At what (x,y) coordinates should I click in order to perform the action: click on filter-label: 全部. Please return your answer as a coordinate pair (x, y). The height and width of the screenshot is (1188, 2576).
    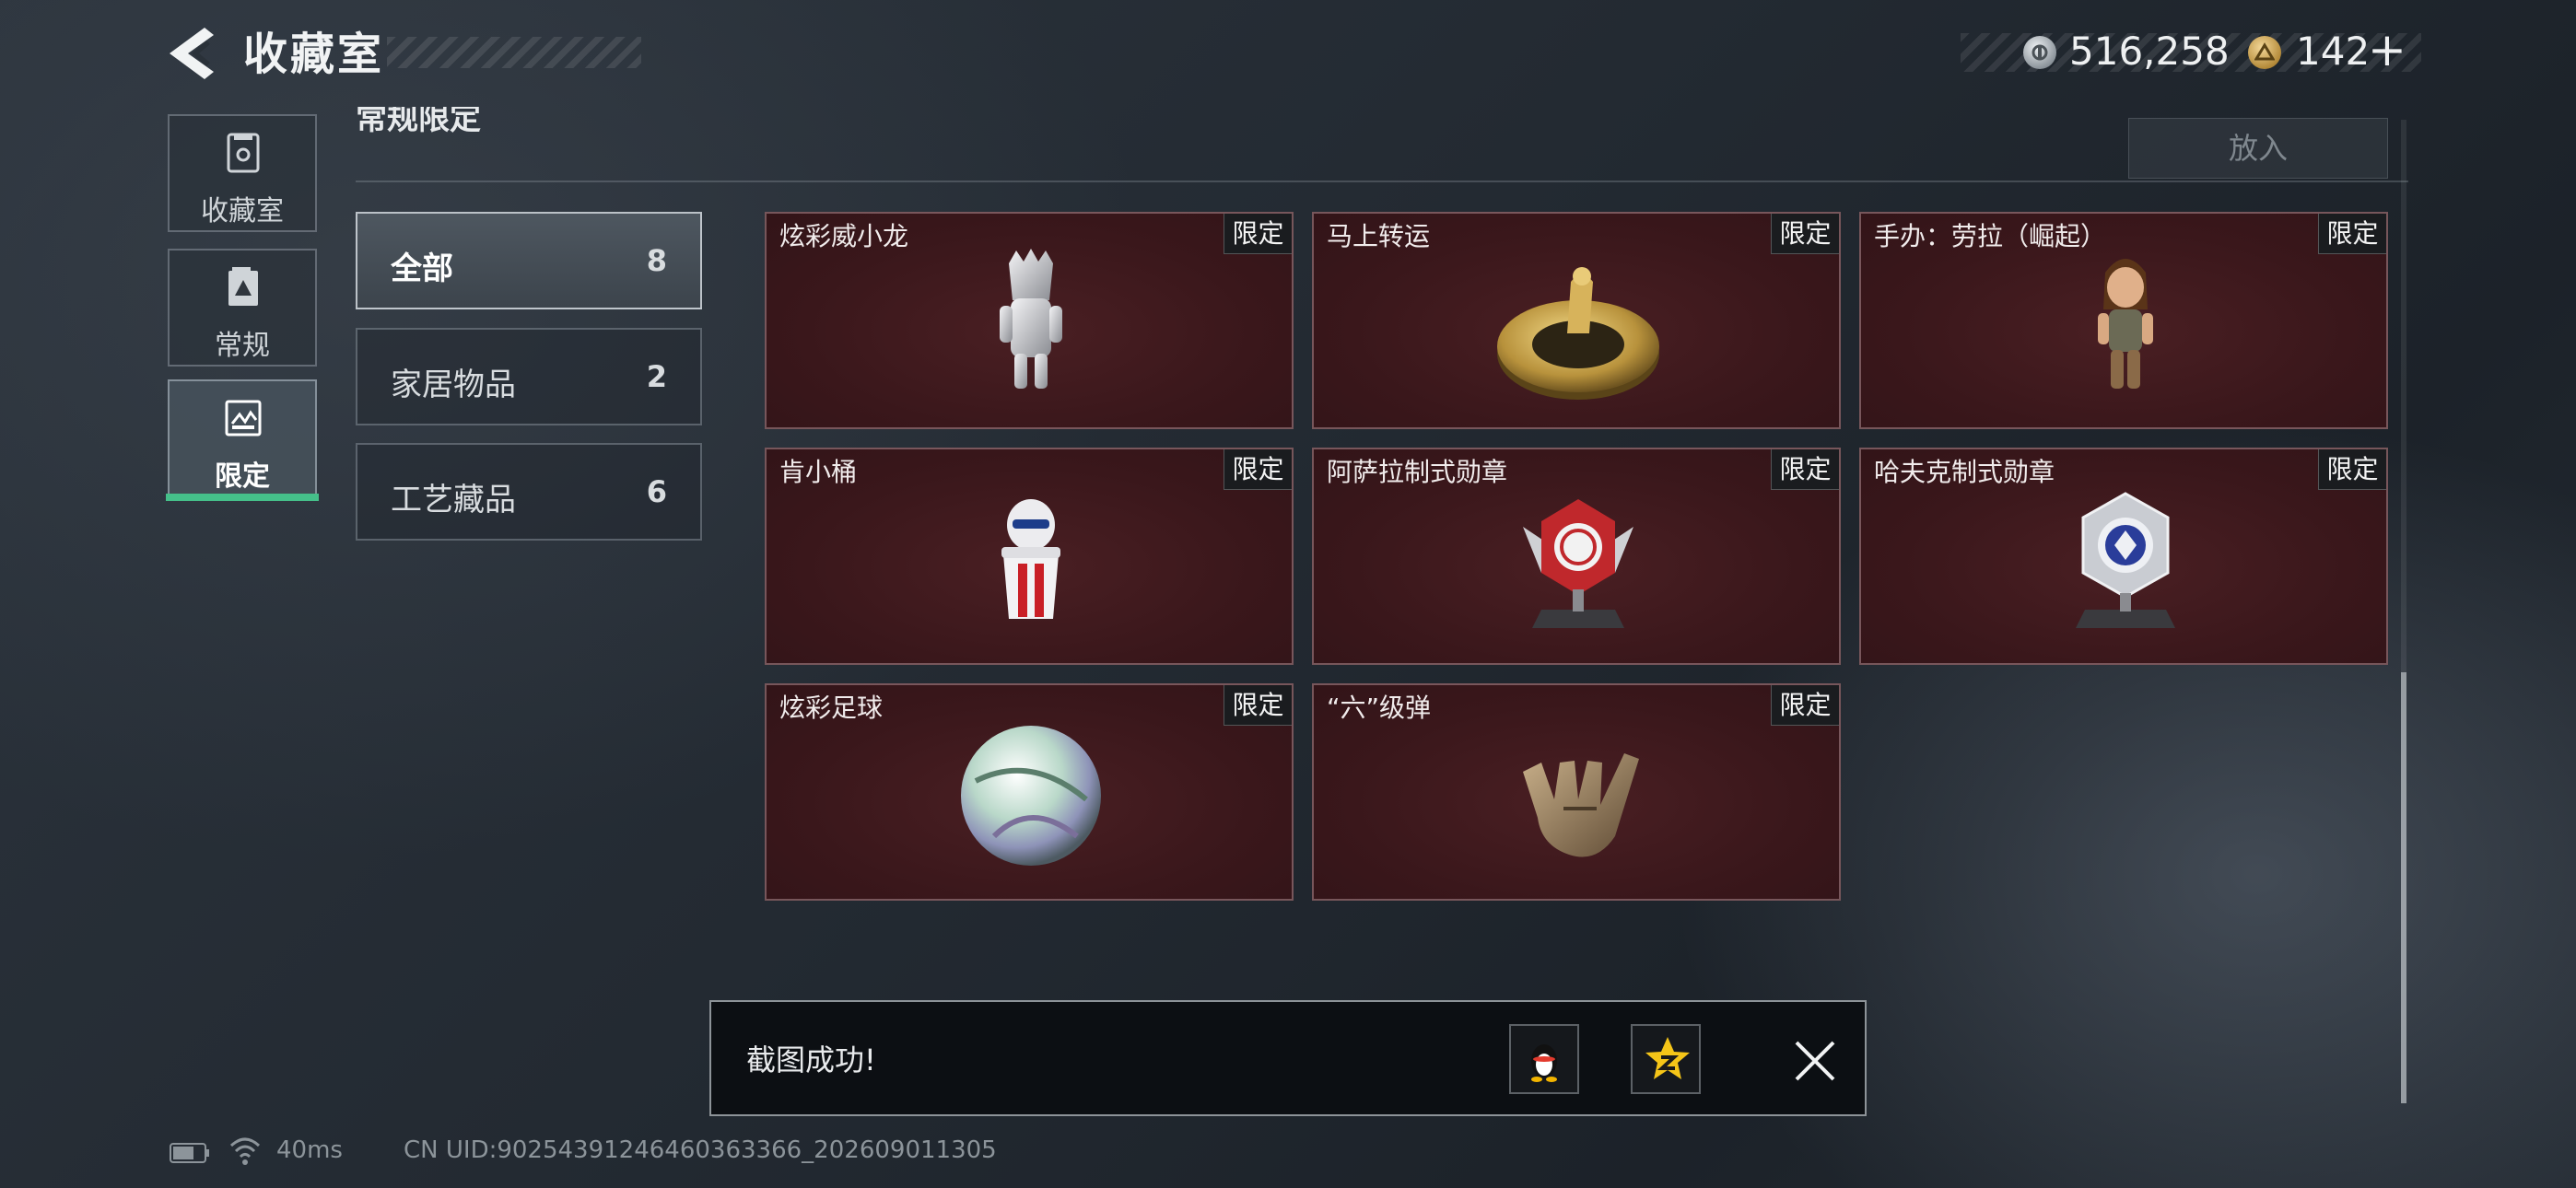
    Looking at the image, I should click on (422, 268).